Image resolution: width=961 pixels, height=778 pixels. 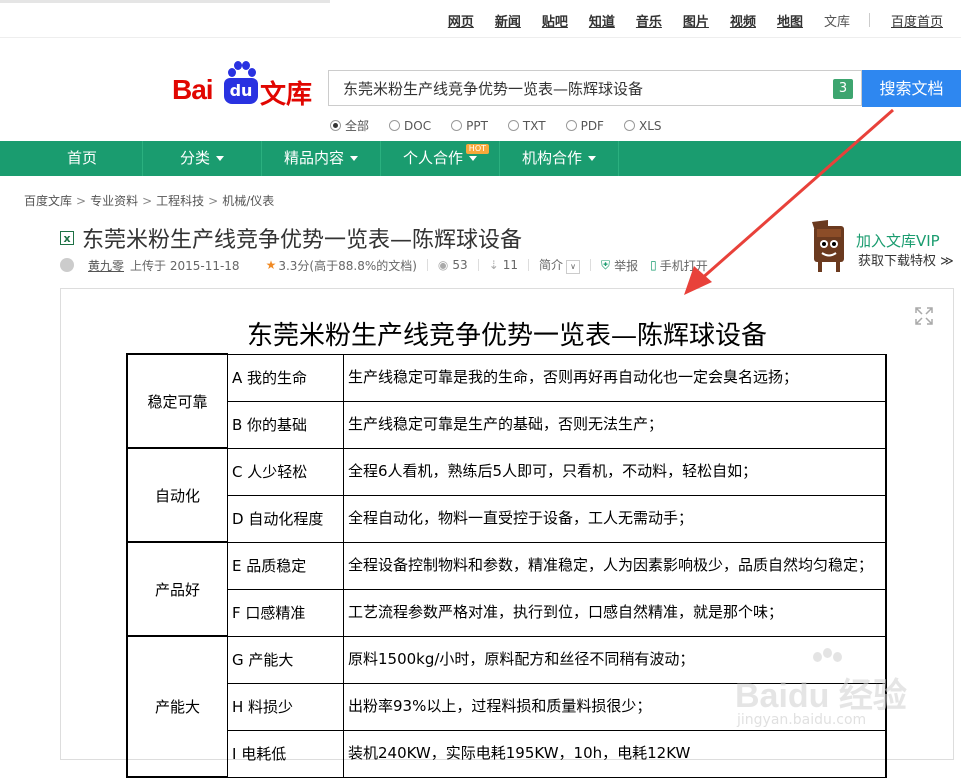 What do you see at coordinates (507, 424) in the screenshot?
I see `table-row: B 你的基础 生产线稳定可靠是生产的基础，否则无法生产；` at bounding box center [507, 424].